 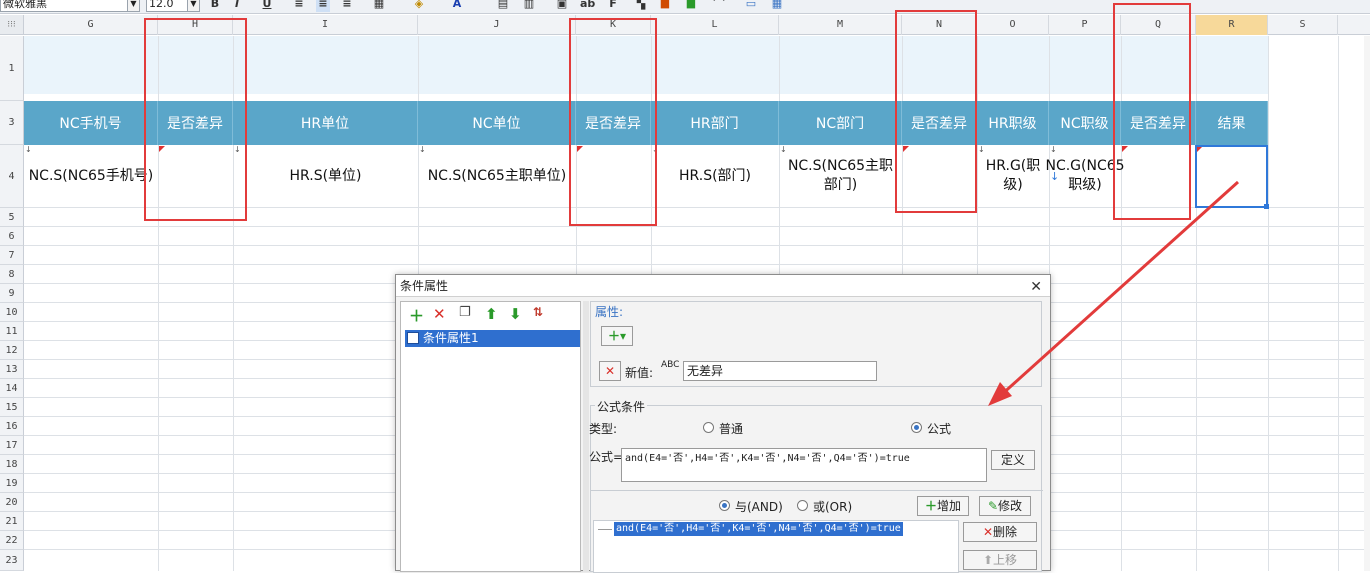 What do you see at coordinates (91, 176) in the screenshot?
I see `cell-g4: NC.S(NC65手机号)` at bounding box center [91, 176].